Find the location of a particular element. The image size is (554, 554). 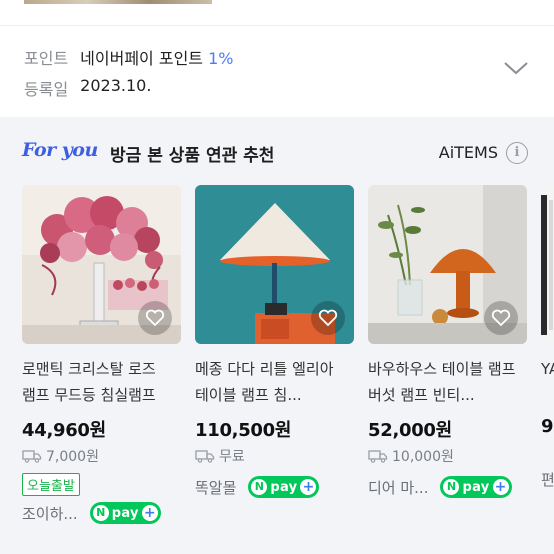

product-price: 44,960원 is located at coordinates (64, 430).